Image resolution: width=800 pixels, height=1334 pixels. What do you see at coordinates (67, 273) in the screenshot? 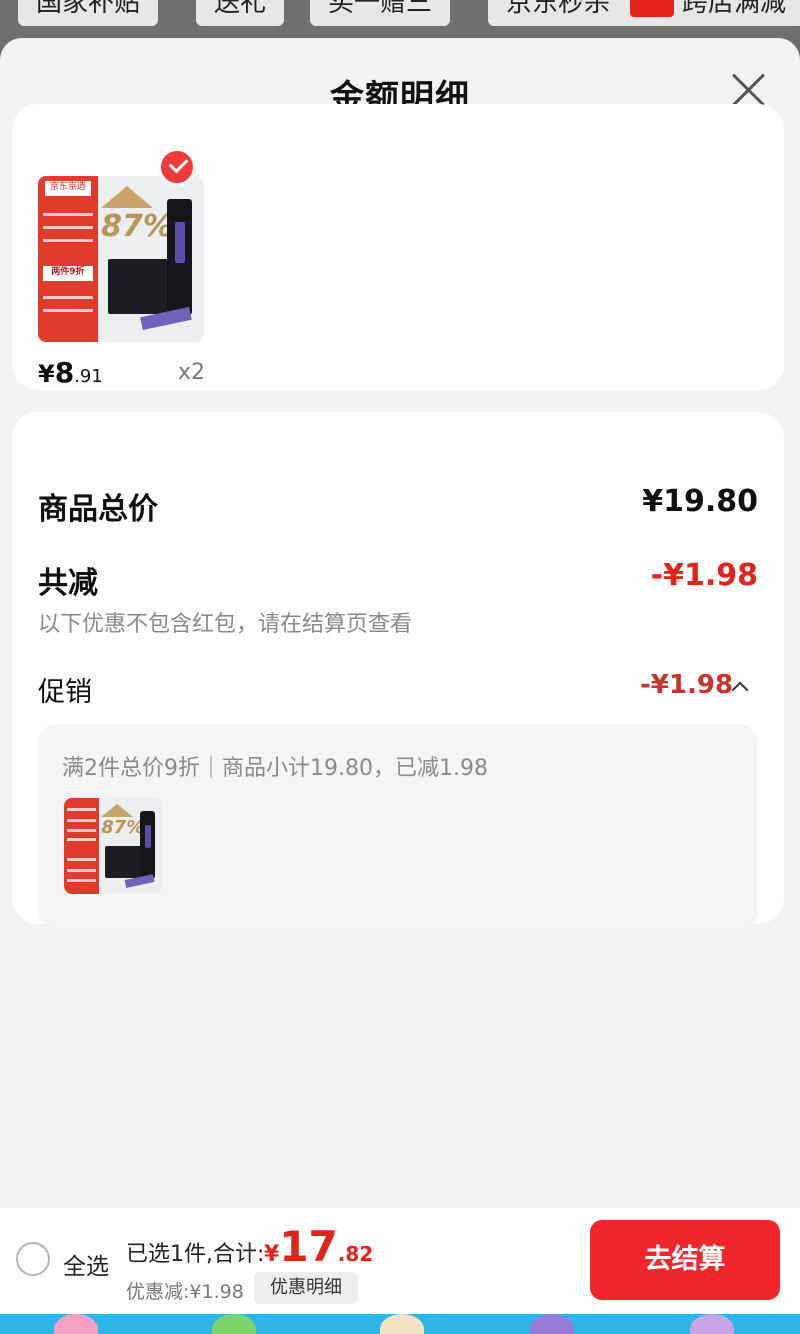
I see `thumbnail-badge: 两件9折` at bounding box center [67, 273].